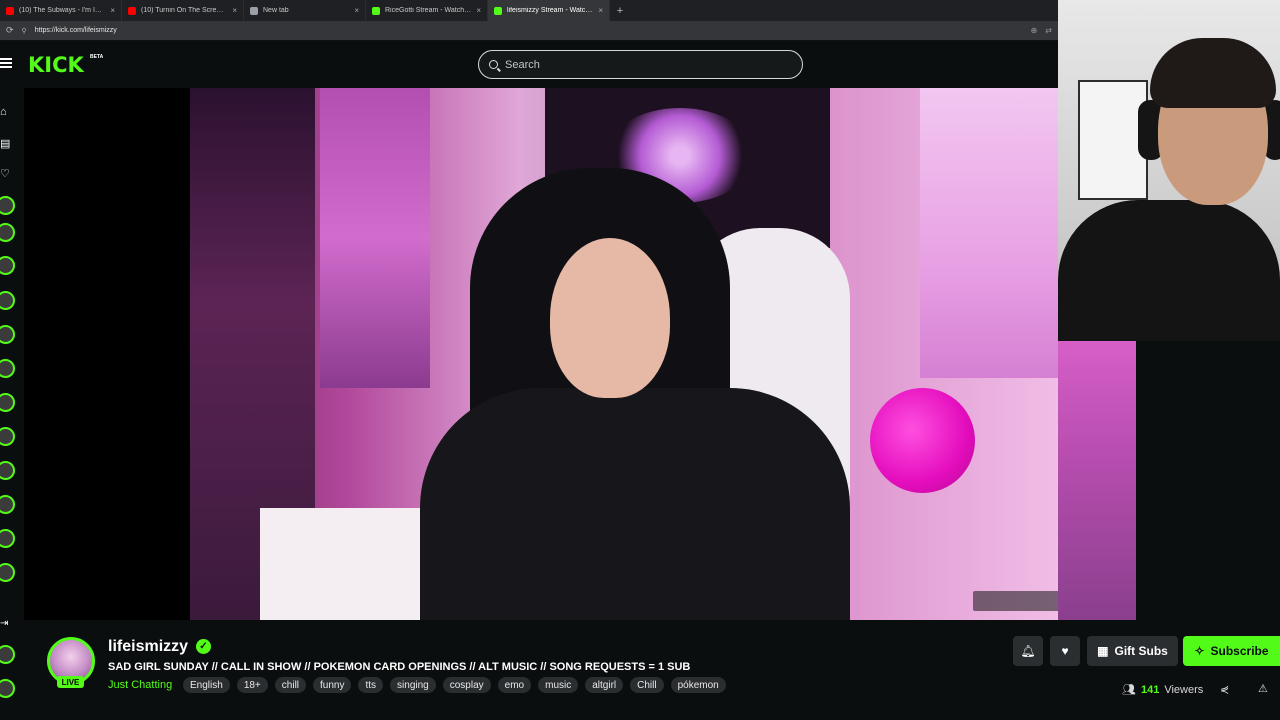 This screenshot has height=720, width=1280. What do you see at coordinates (604, 685) in the screenshot?
I see `tag-chip: altgirl` at bounding box center [604, 685].